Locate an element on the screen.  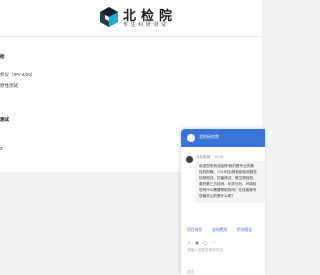
sidebar-item-instrument: 析仪（IPV-4/20） is located at coordinates (17, 75).